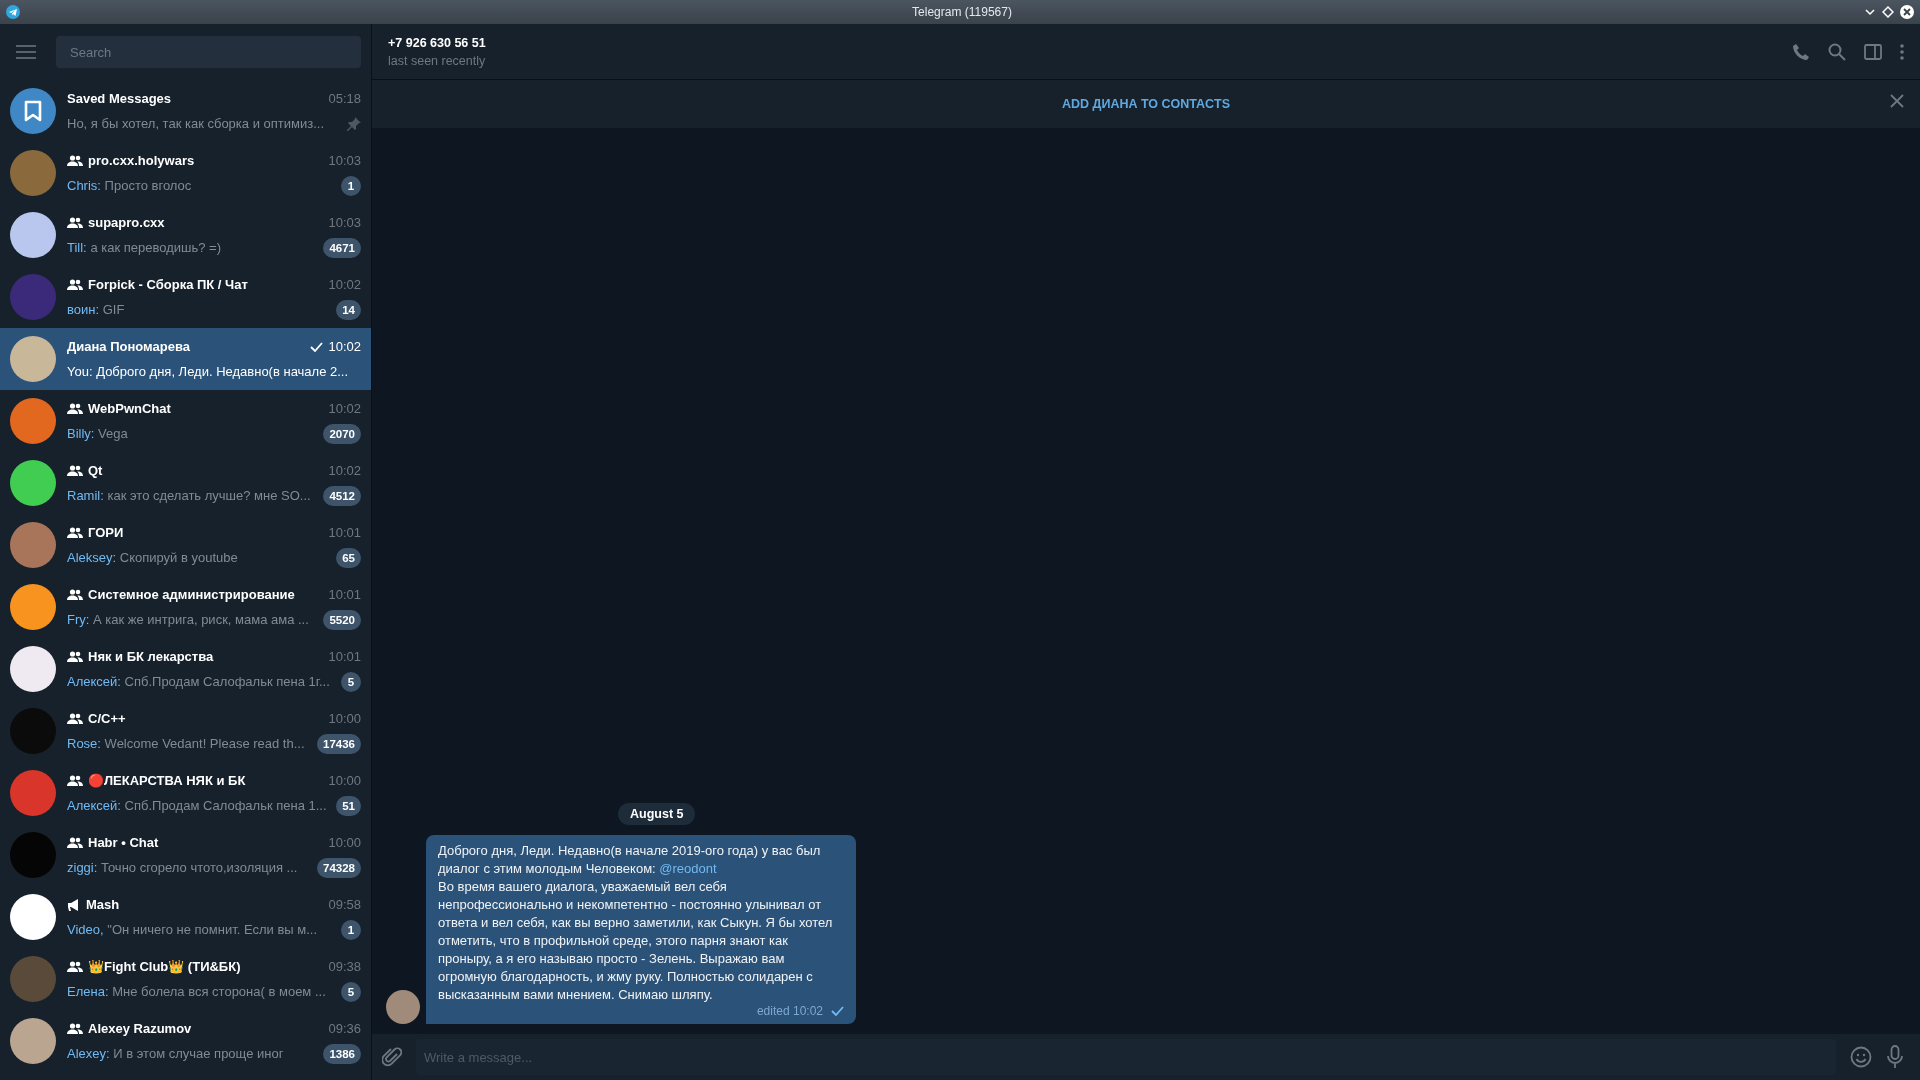 The image size is (1920, 1080). Describe the element at coordinates (152, 557) in the screenshot. I see `message-preview: Aleksey: Скопируй в youtube` at that location.